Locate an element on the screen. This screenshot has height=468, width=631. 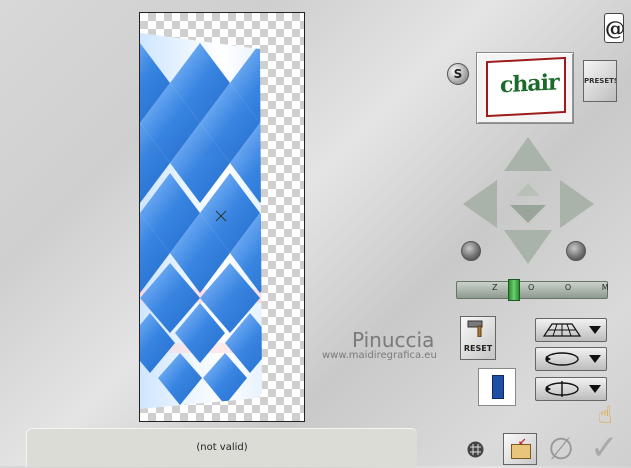
move-right-arrow-button is located at coordinates (577, 204).